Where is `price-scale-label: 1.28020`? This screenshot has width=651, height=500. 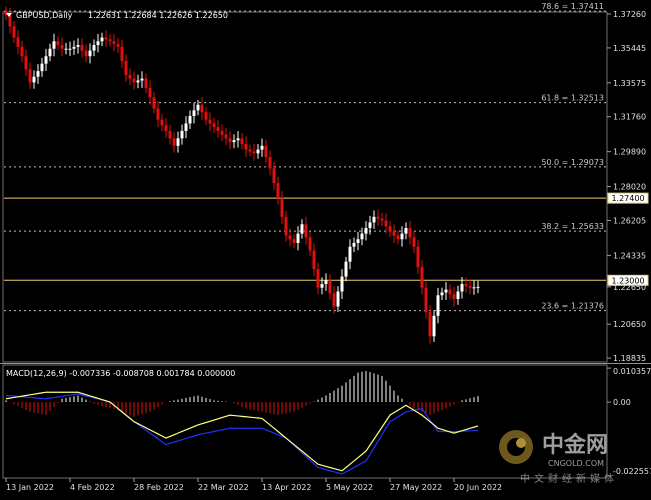 price-scale-label: 1.28020 is located at coordinates (629, 187).